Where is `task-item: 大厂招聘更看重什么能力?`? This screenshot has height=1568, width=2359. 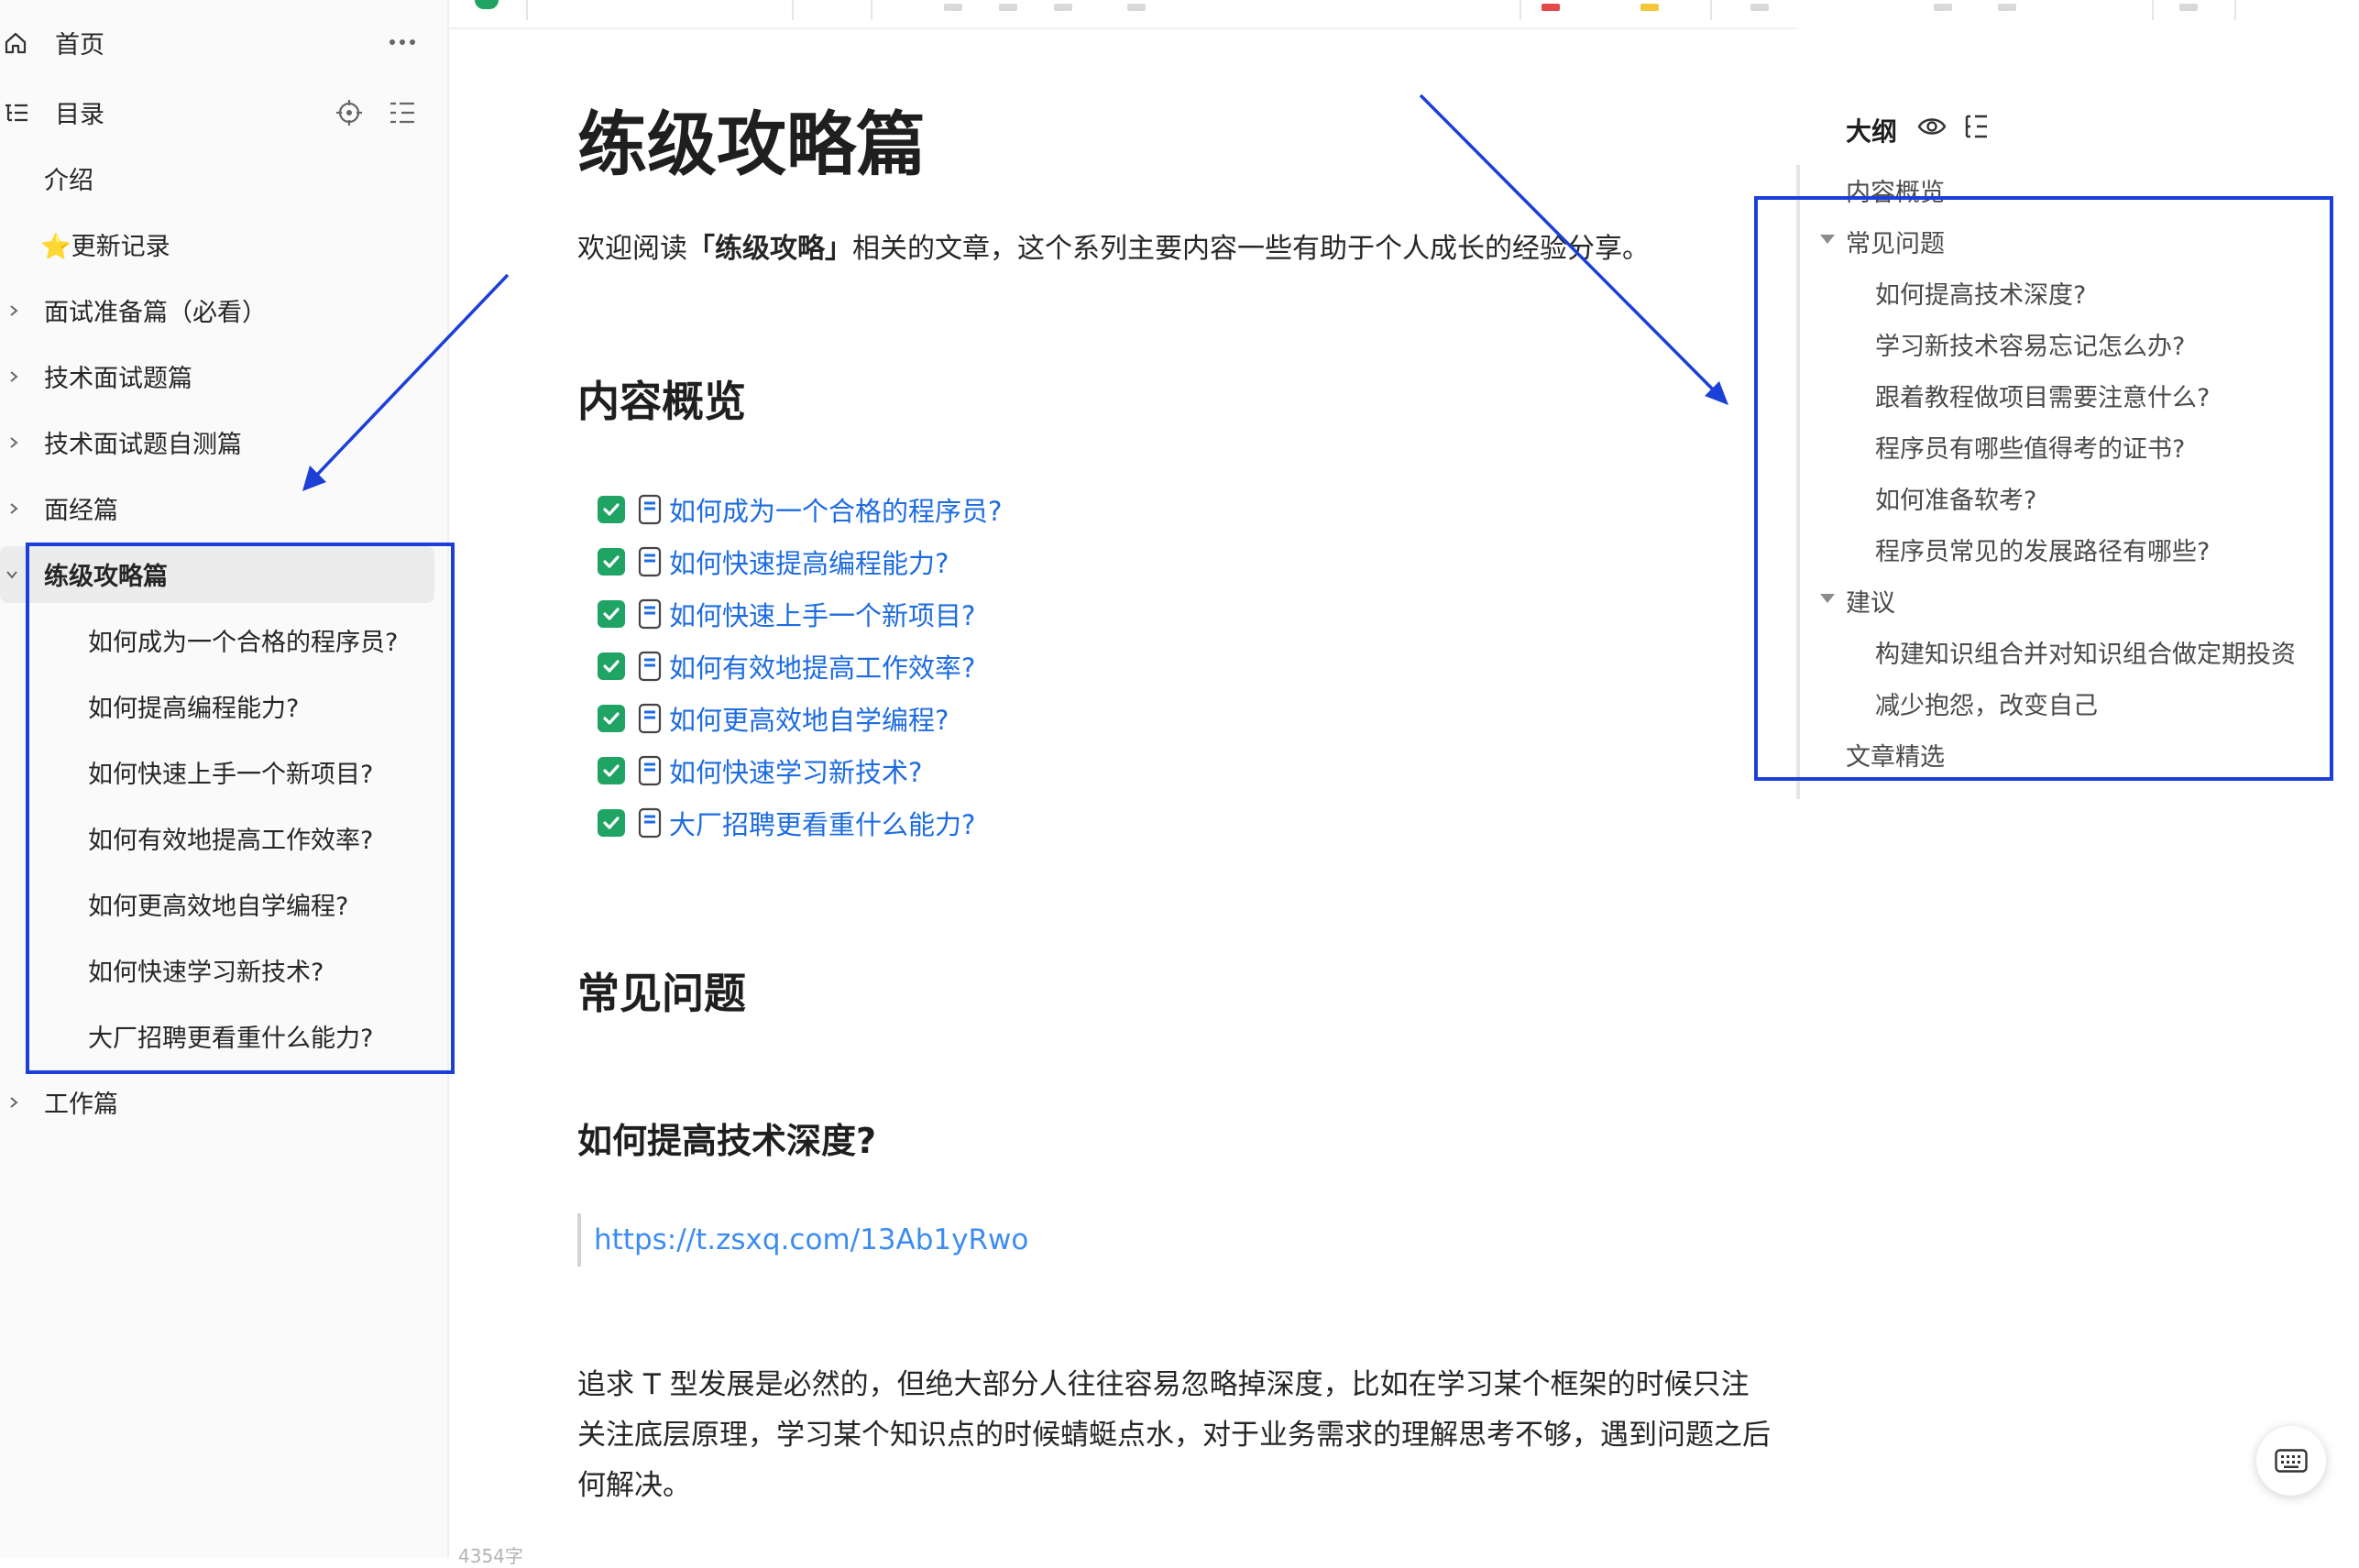 task-item: 大厂招聘更看重什么能力? is located at coordinates (786, 823).